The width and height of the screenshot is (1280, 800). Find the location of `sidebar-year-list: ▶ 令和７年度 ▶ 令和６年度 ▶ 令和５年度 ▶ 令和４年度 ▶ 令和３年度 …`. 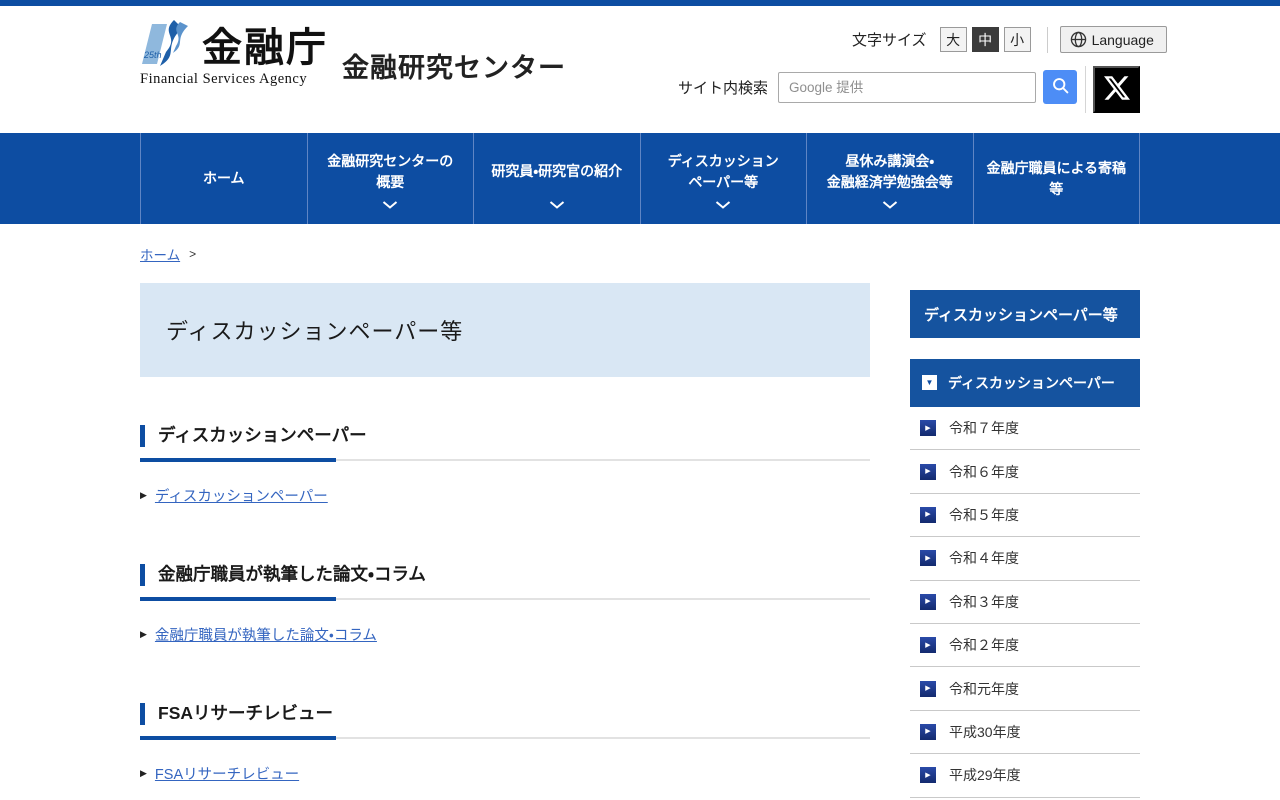

sidebar-year-list: ▶ 令和７年度 ▶ 令和６年度 ▶ 令和５年度 ▶ 令和４年度 ▶ 令和３年度 … is located at coordinates (1025, 602).